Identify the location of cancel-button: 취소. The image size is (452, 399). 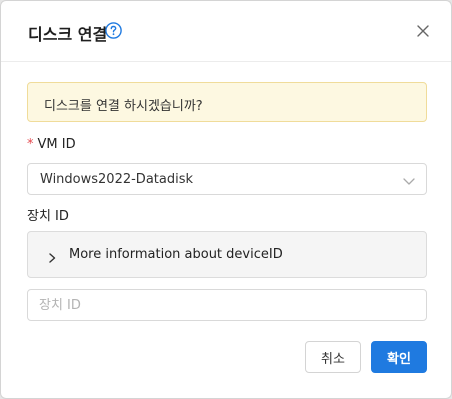
(333, 357).